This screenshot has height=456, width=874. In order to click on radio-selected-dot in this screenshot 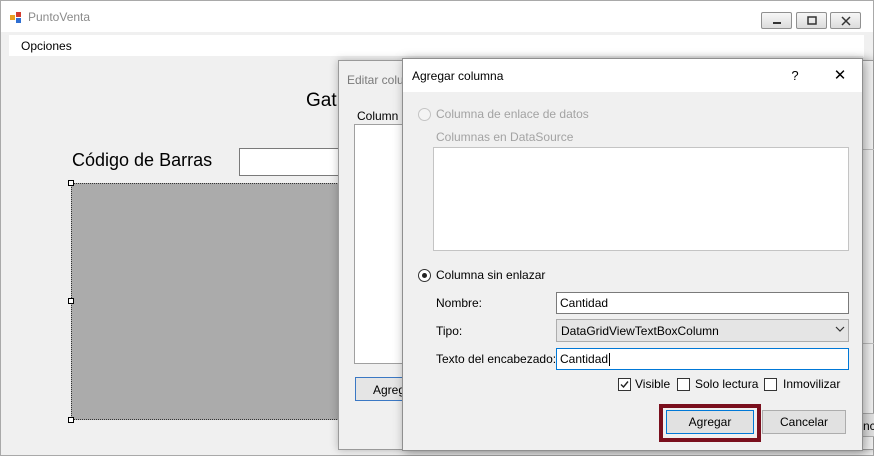, I will do `click(424, 275)`.